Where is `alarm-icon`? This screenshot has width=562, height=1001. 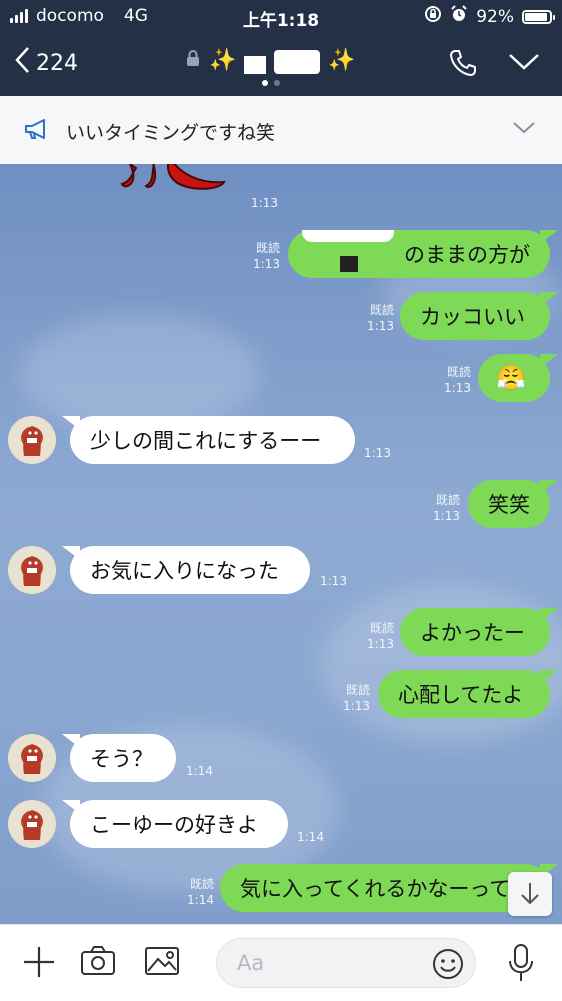 alarm-icon is located at coordinates (459, 16).